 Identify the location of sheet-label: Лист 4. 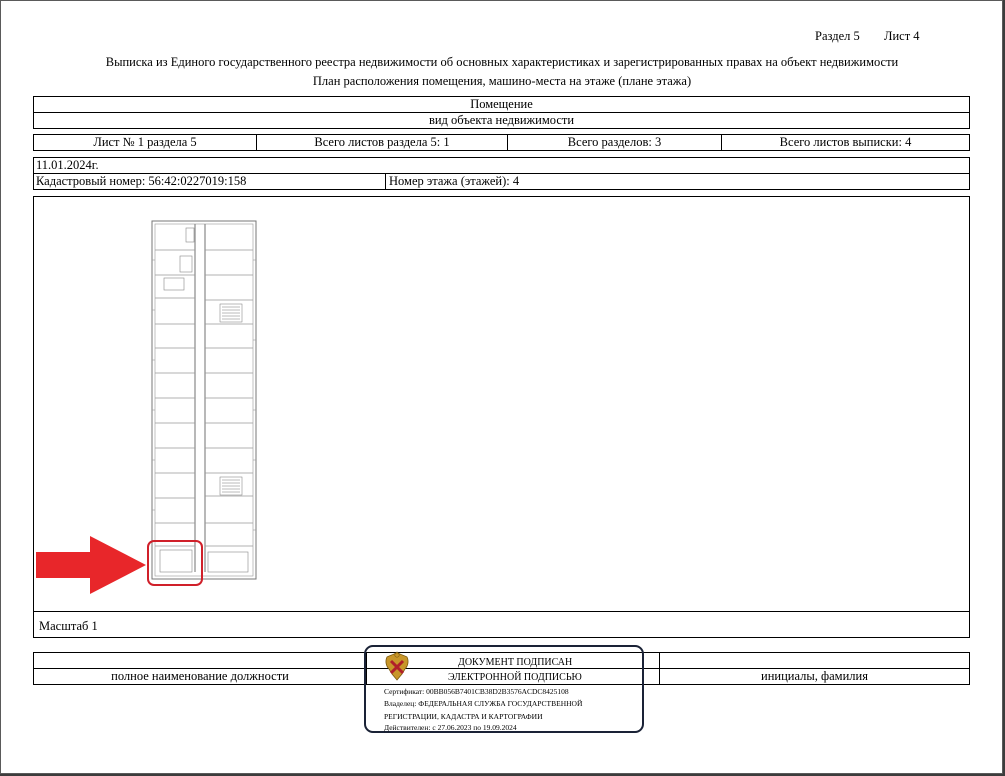
(902, 36).